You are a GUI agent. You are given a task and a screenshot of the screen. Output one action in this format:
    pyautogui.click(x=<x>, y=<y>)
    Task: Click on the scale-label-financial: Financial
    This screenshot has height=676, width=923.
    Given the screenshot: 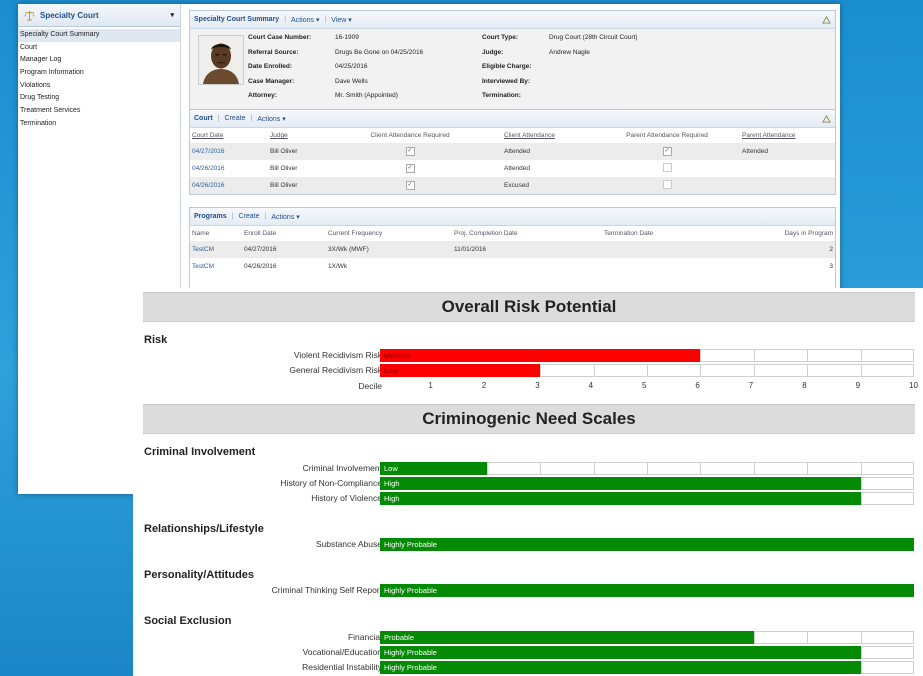 What is the action you would take?
    pyautogui.click(x=364, y=637)
    